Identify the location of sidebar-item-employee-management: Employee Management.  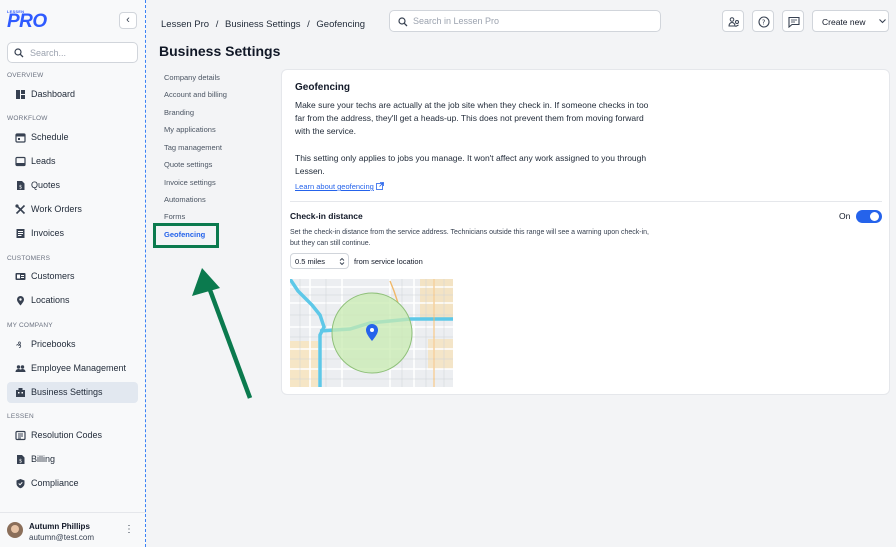
(72, 368).